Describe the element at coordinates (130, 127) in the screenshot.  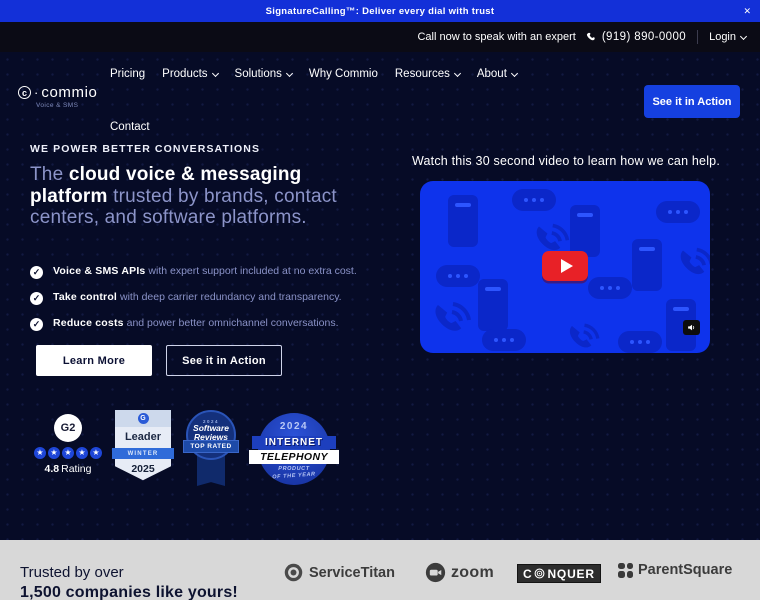
I see `nav-item-contact: Contact` at that location.